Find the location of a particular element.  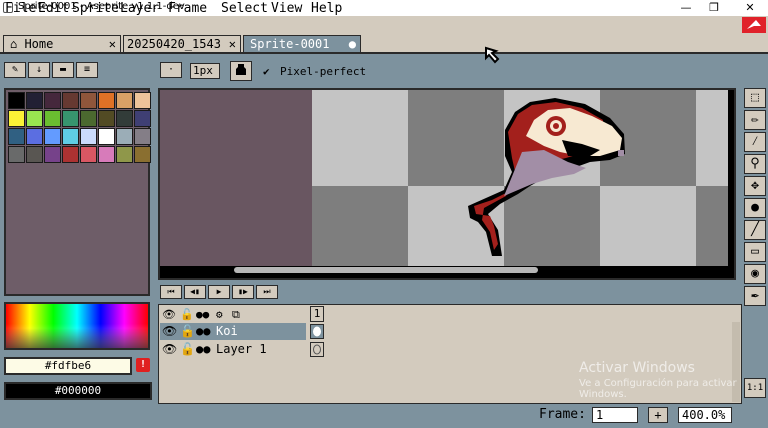

pixel-perfect-checkbox: ✔ is located at coordinates (266, 71).